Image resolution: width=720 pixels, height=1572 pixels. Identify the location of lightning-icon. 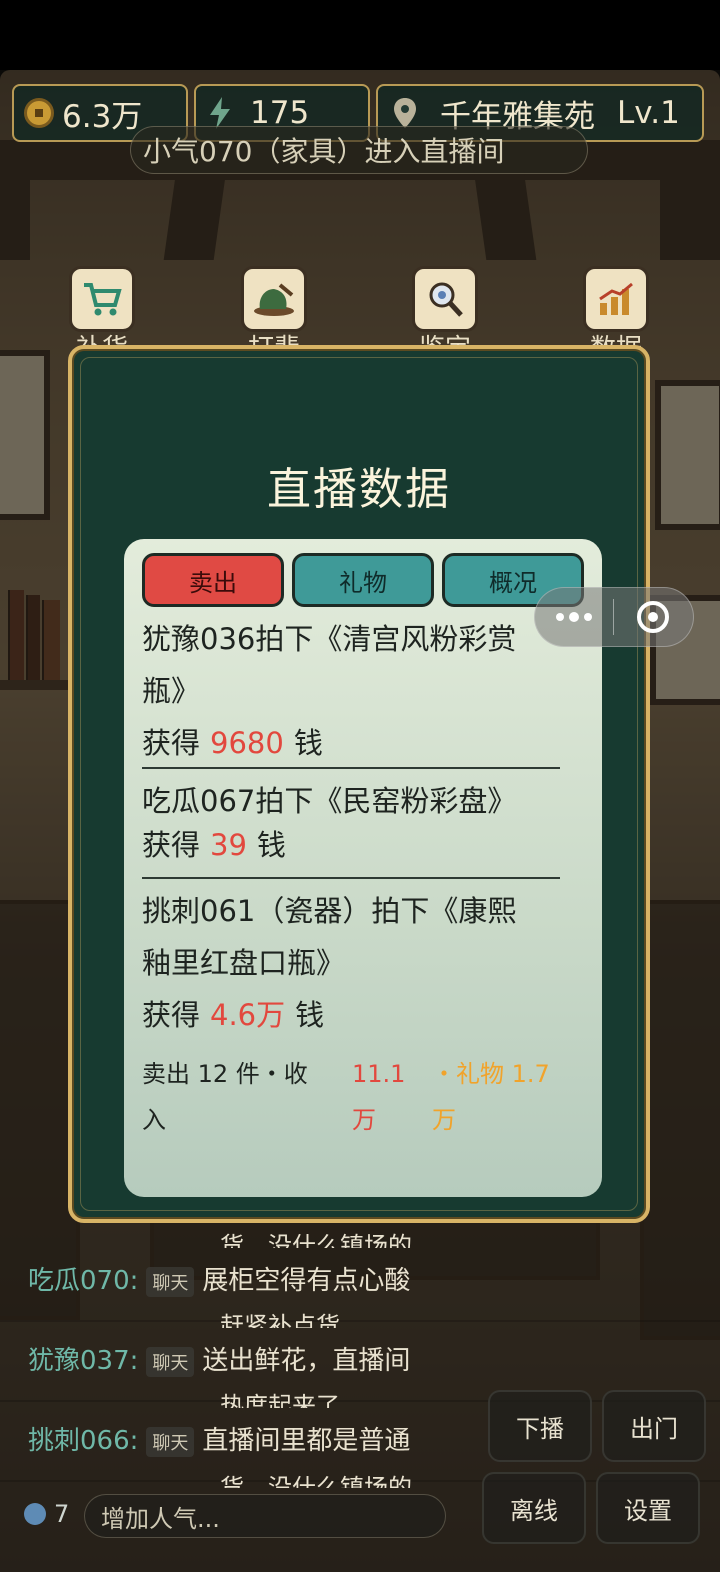
(220, 113).